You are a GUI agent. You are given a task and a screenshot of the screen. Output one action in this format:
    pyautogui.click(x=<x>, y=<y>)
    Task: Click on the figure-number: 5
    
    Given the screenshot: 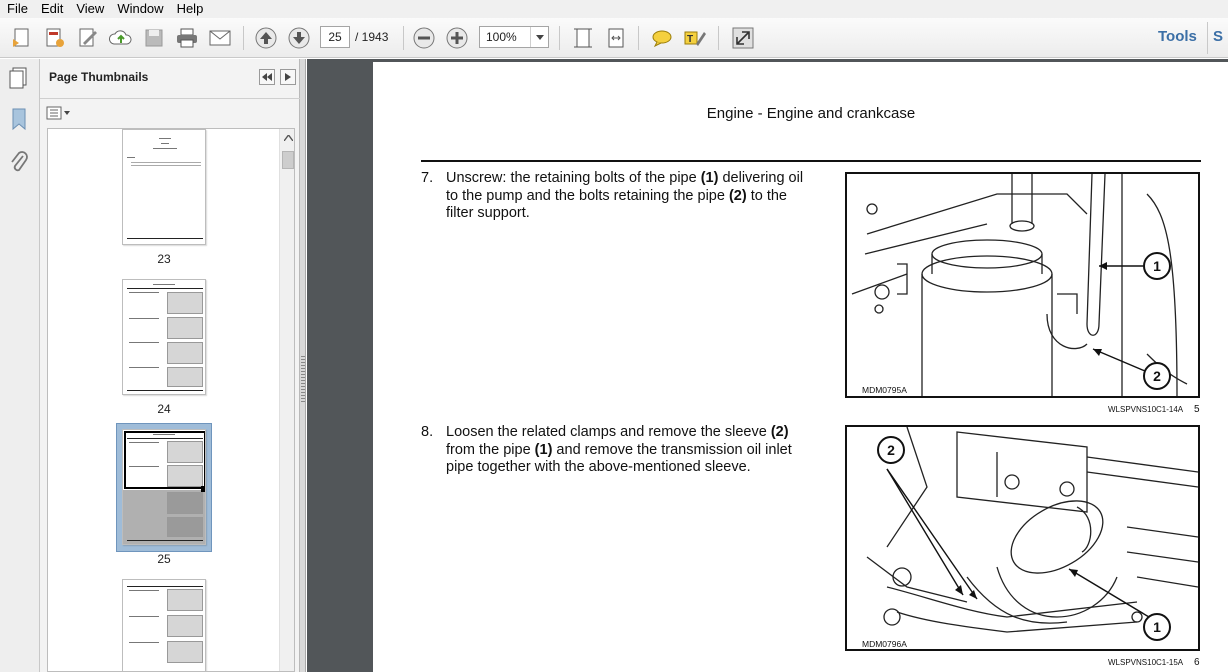 What is the action you would take?
    pyautogui.click(x=1197, y=409)
    